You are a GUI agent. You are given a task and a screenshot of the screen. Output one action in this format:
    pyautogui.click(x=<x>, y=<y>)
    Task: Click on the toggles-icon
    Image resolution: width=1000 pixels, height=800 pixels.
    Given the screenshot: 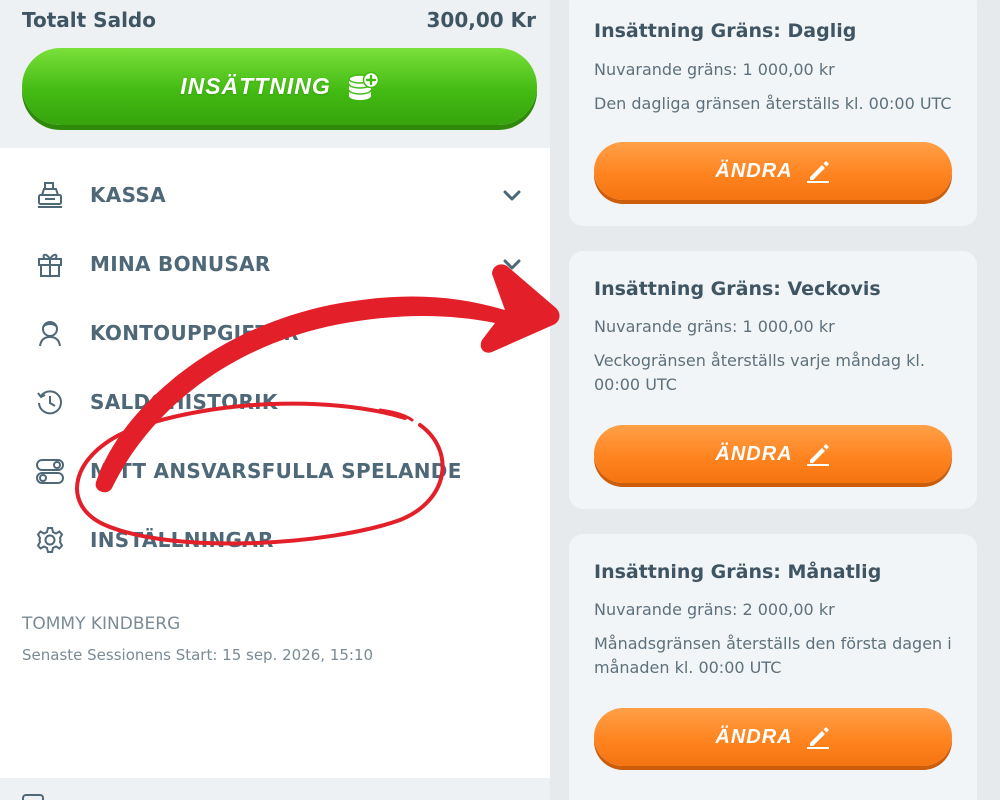 What is the action you would take?
    pyautogui.click(x=50, y=471)
    